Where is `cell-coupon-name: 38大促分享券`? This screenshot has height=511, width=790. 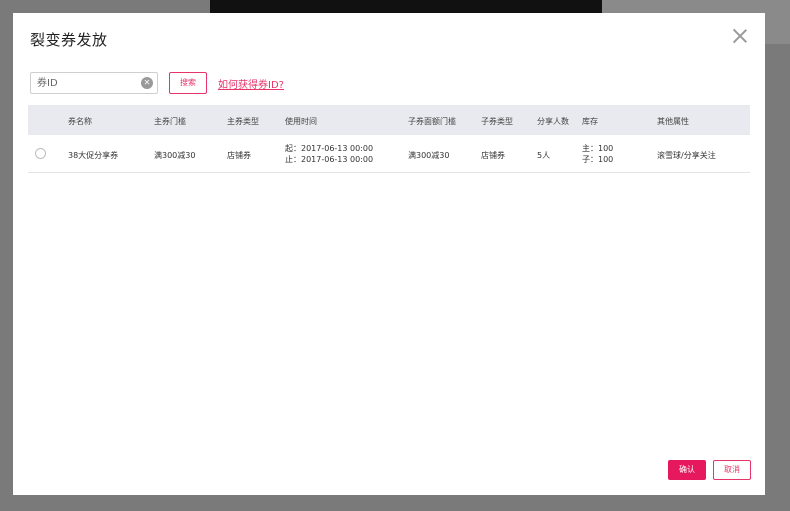
cell-coupon-name: 38大促分享券 is located at coordinates (93, 155).